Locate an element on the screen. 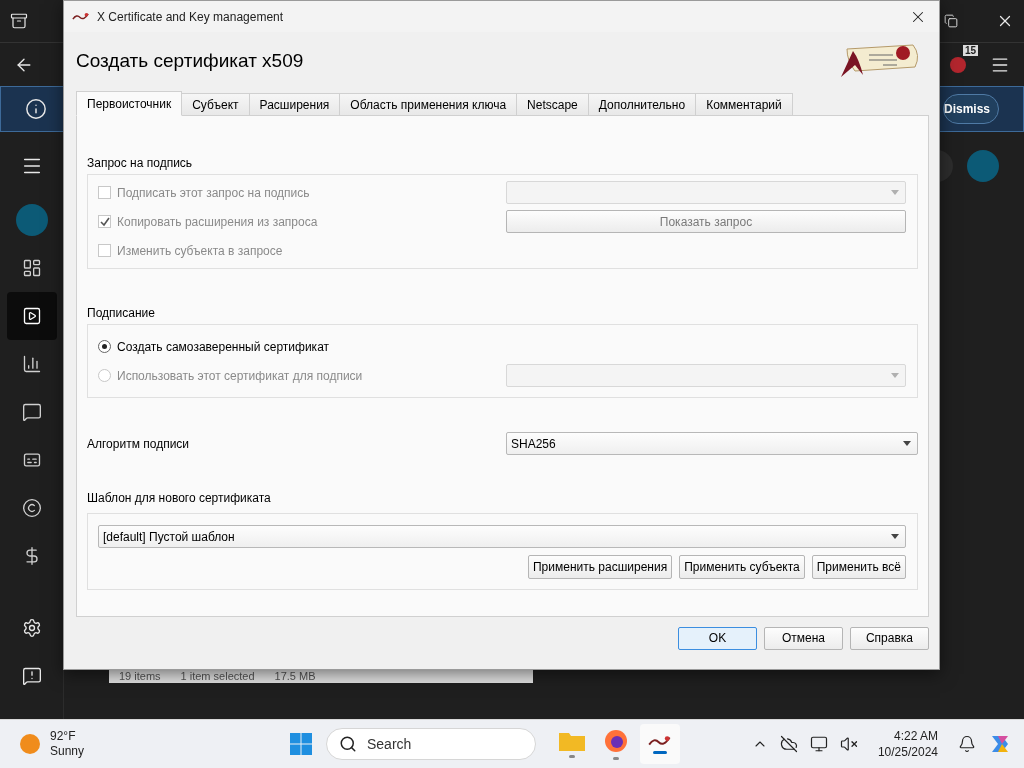 This screenshot has height=768, width=1024. tab: Область применения ключа is located at coordinates (428, 104).